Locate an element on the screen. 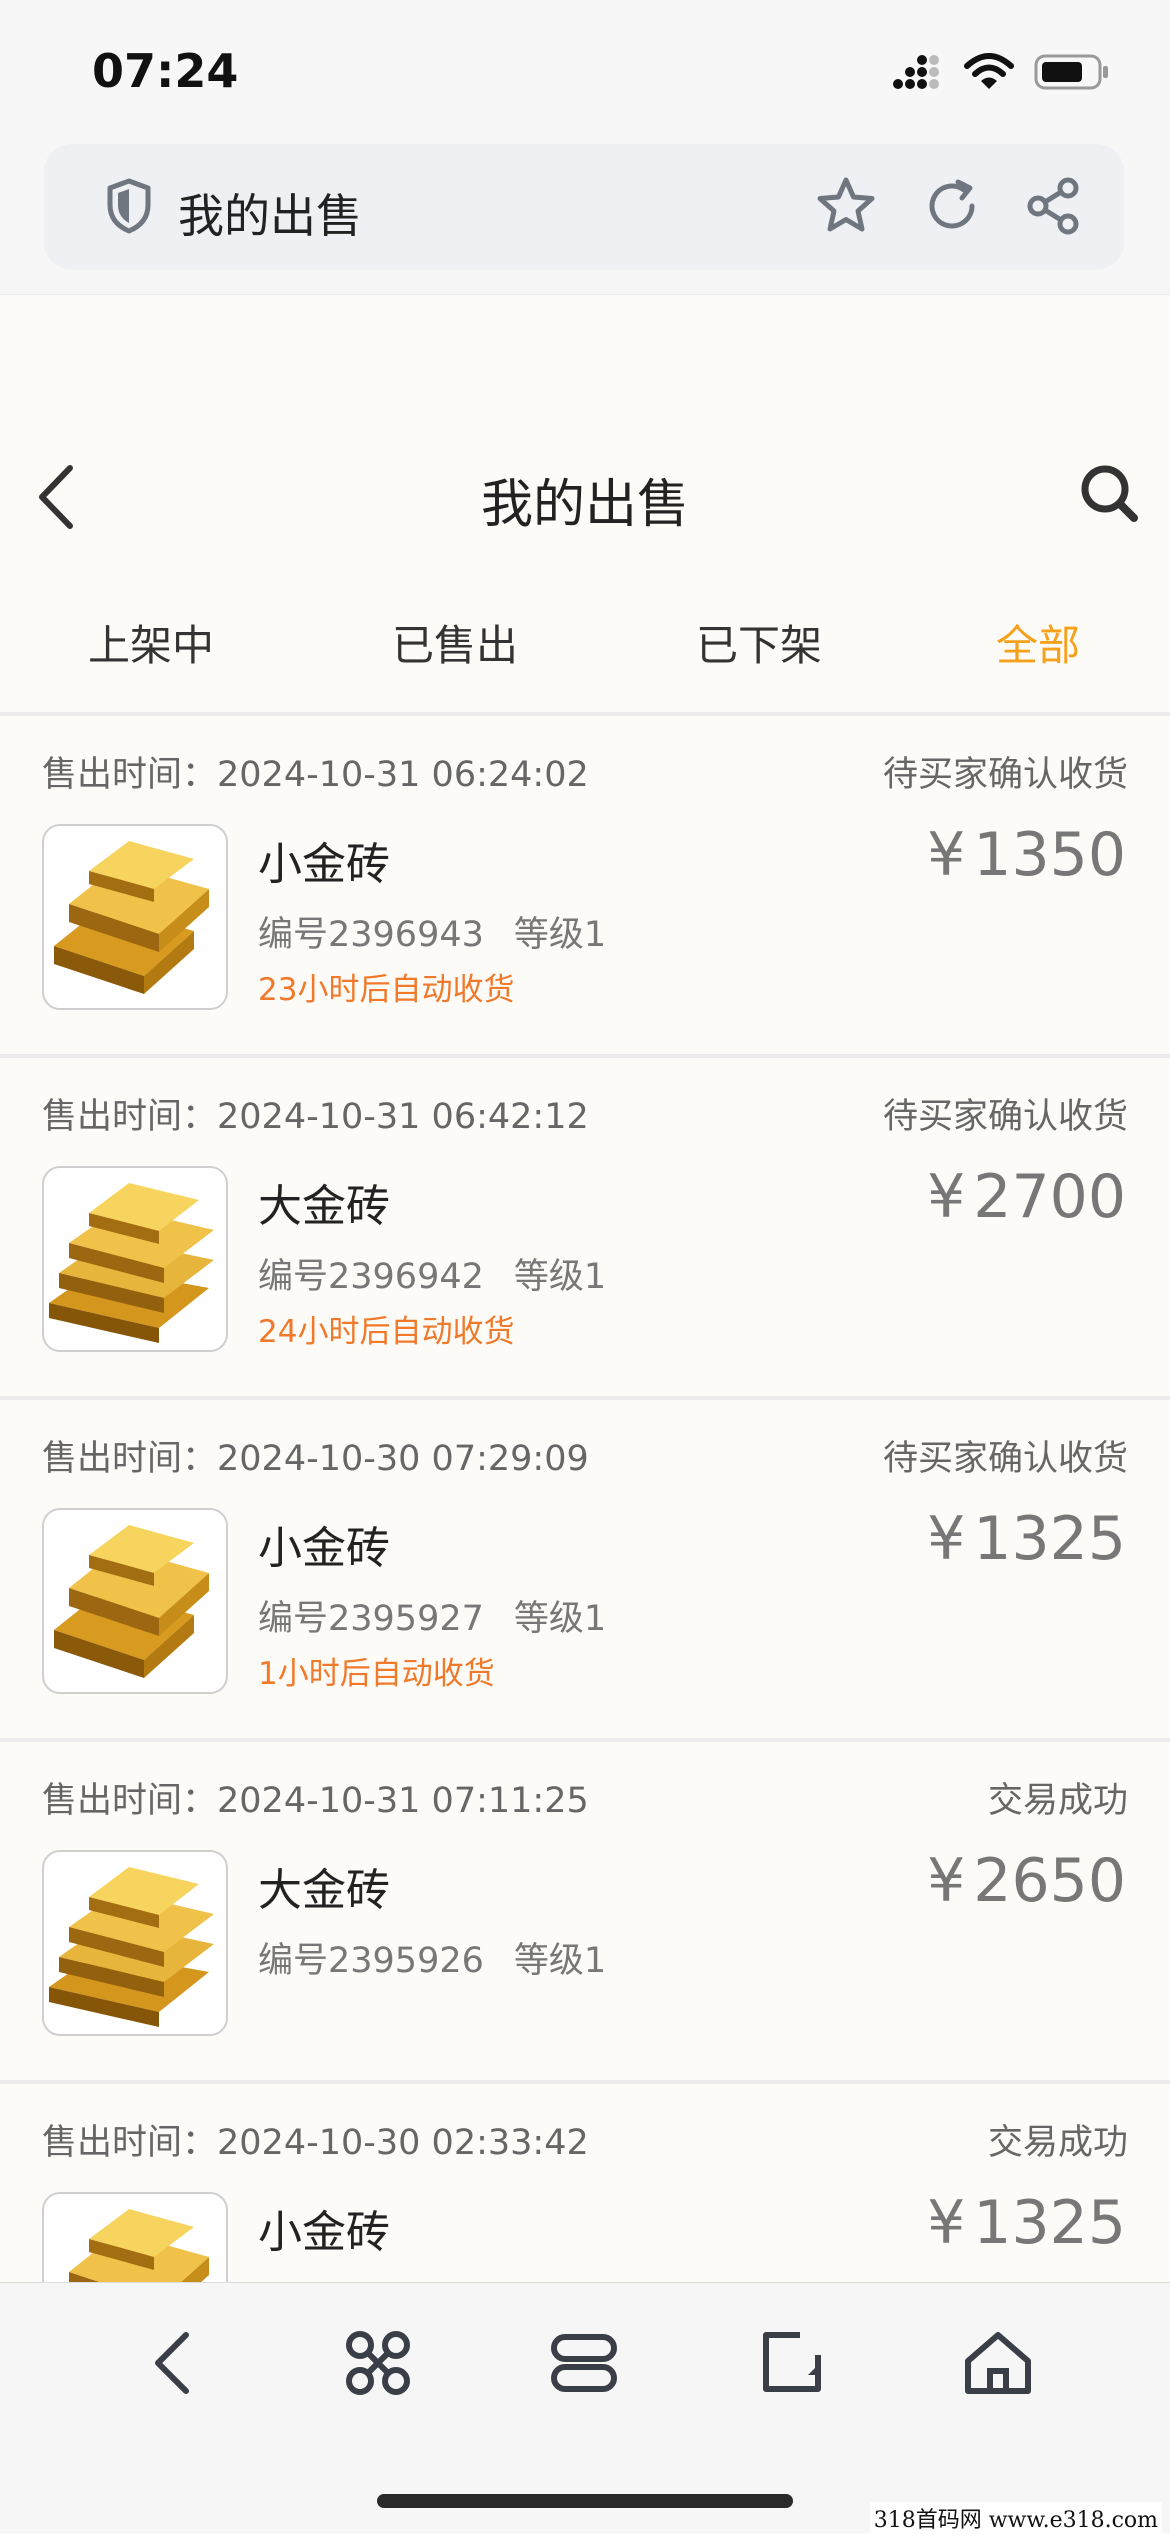 This screenshot has height=2534, width=1170. auto-receive-note: 1小时后自动收货 is located at coordinates (376, 1674).